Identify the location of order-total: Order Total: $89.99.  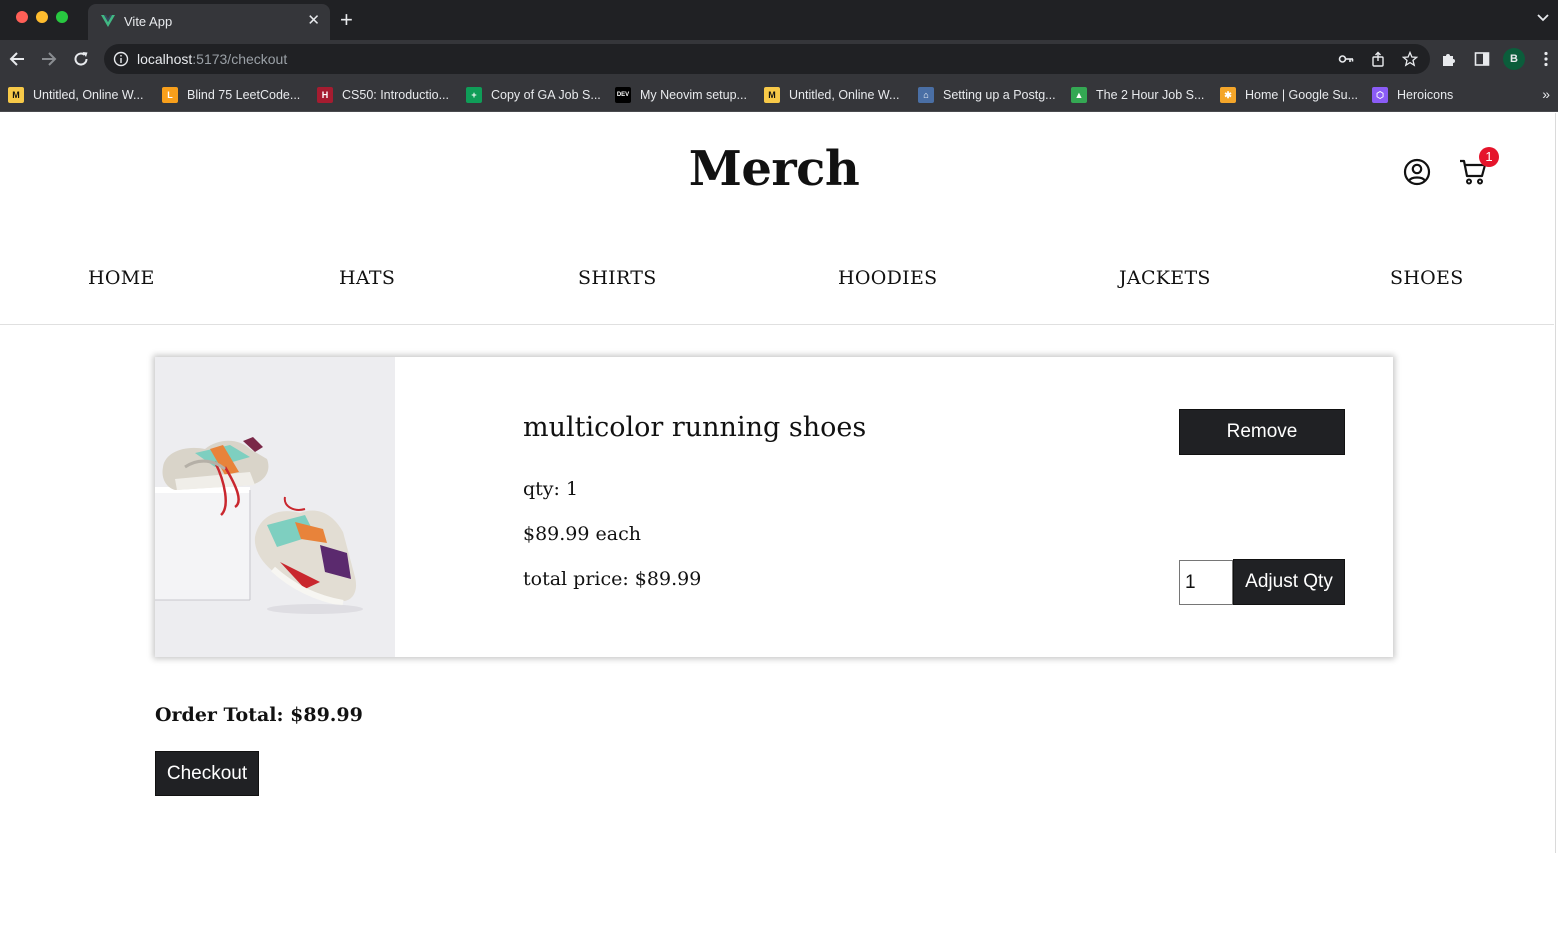
(259, 715).